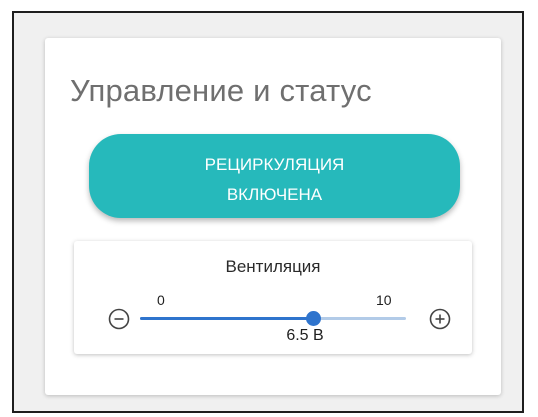 The width and height of the screenshot is (538, 417). What do you see at coordinates (161, 300) in the screenshot?
I see `slider-min-label: 0` at bounding box center [161, 300].